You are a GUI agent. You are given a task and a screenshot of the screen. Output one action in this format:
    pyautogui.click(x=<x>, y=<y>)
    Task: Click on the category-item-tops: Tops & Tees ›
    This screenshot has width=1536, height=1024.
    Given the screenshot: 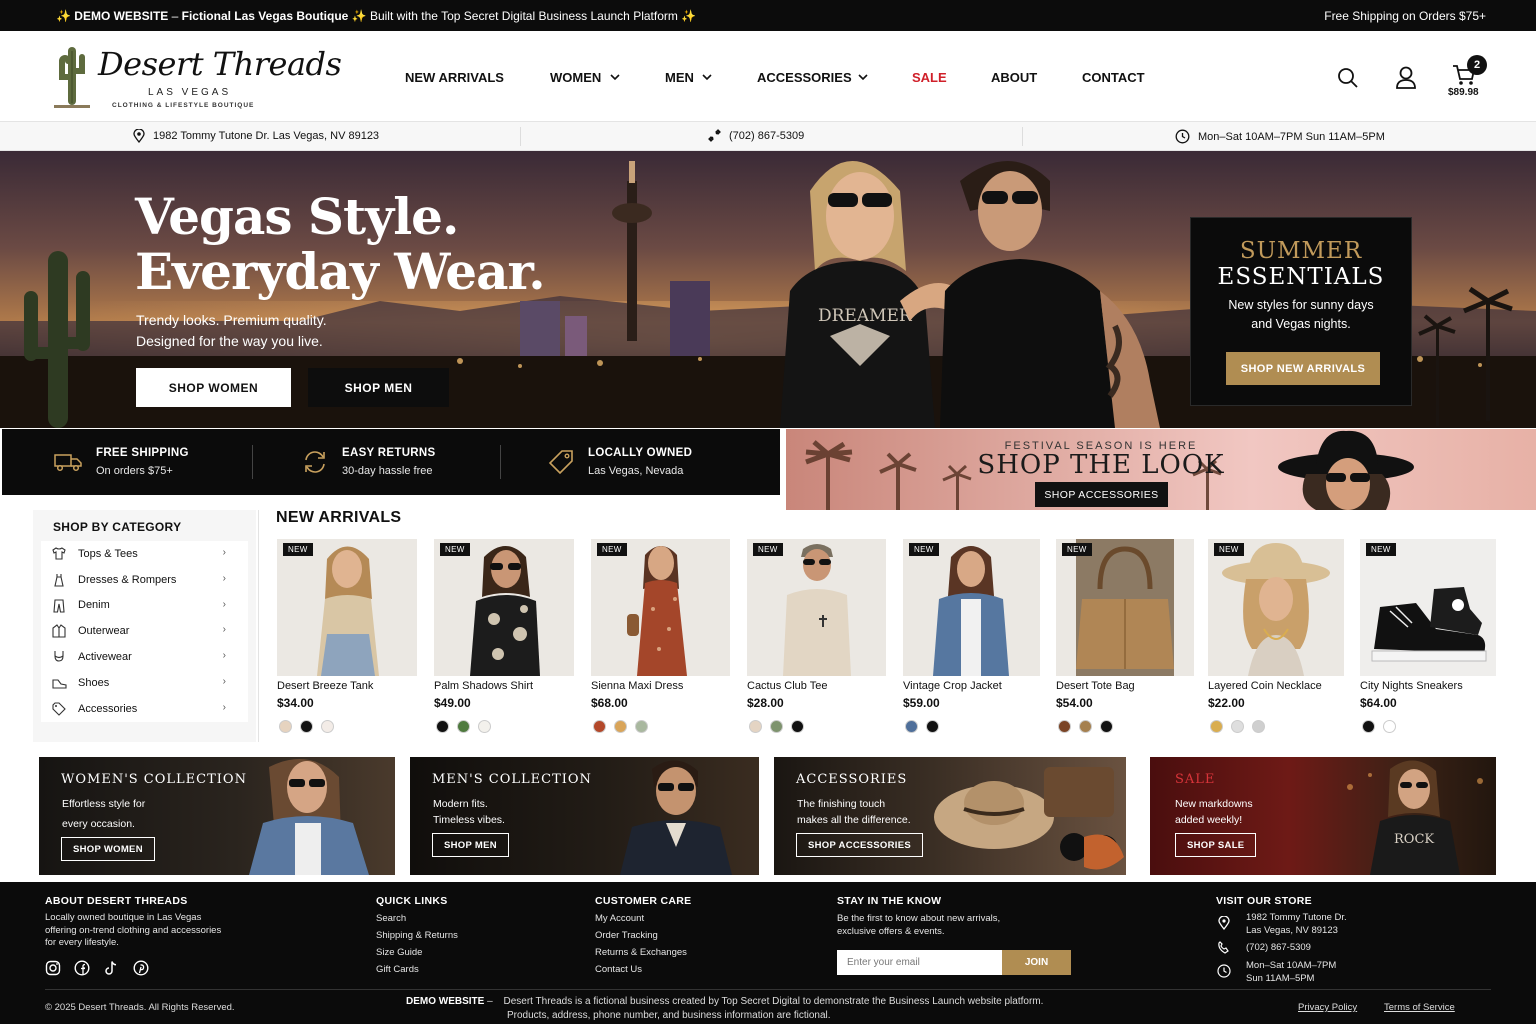 What is the action you would take?
    pyautogui.click(x=144, y=554)
    